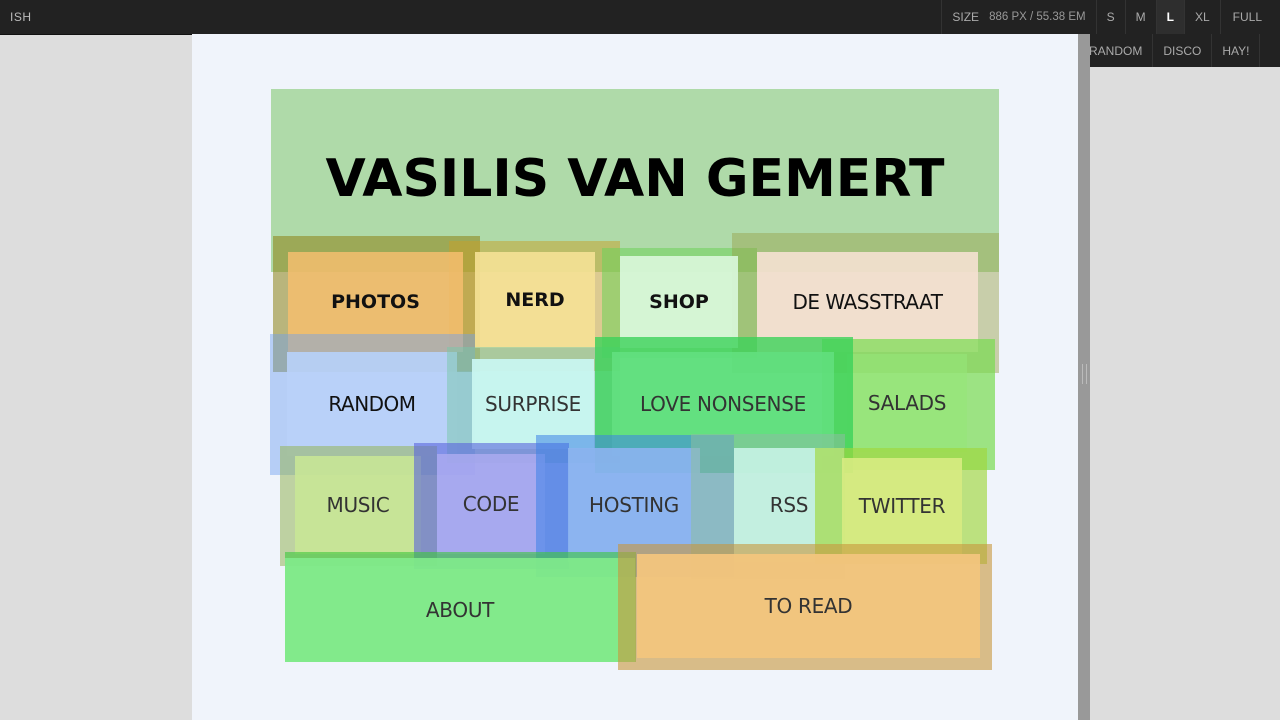 Image resolution: width=1280 pixels, height=720 pixels. Describe the element at coordinates (1037, 17) in the screenshot. I see `size-readout: 886 PX / 55.38 EM` at that location.